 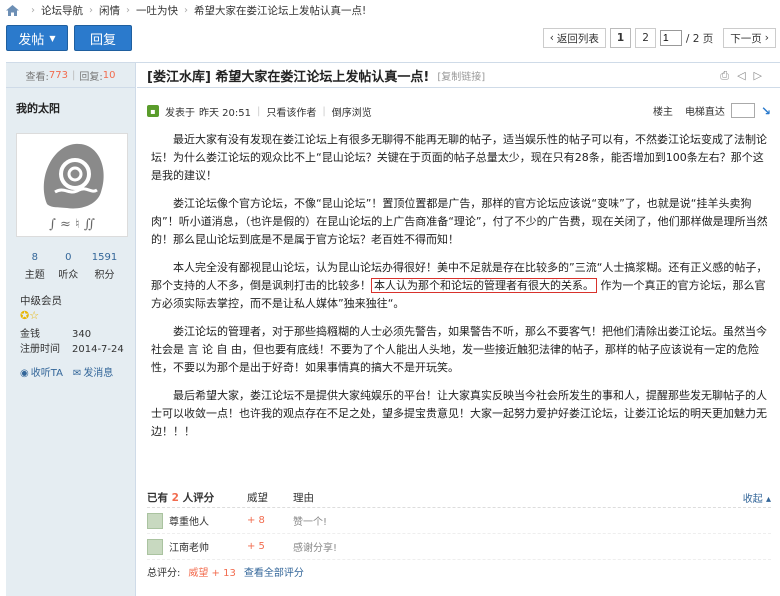 What do you see at coordinates (72, 342) in the screenshot?
I see `author-info: 金钱 340 注册时间 2014-7-24` at bounding box center [72, 342].